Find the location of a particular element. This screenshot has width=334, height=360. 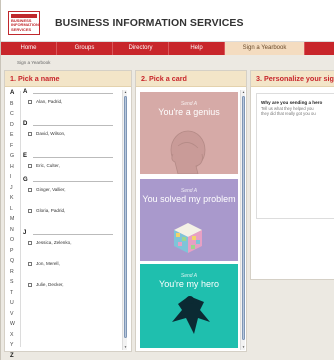

card-genius: Send A You're a genius is located at coordinates (189, 133).